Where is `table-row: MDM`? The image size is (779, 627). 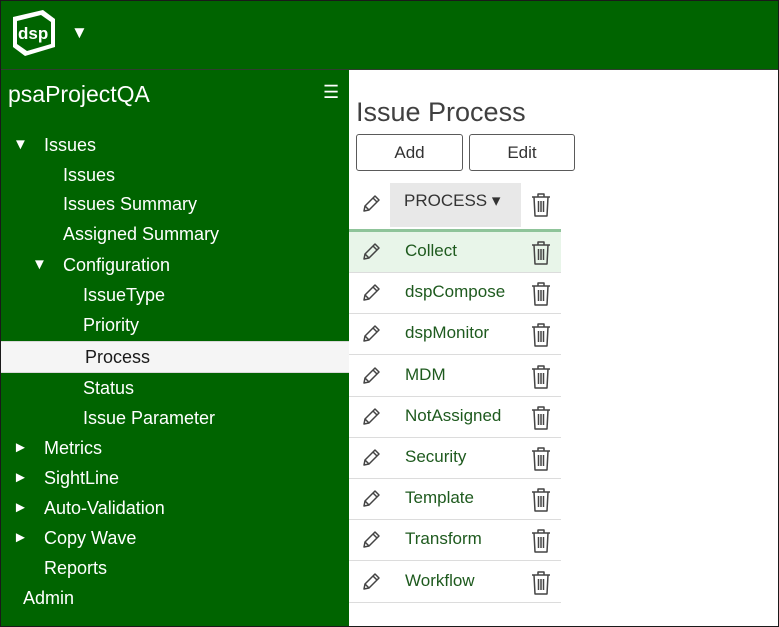 table-row: MDM is located at coordinates (455, 376).